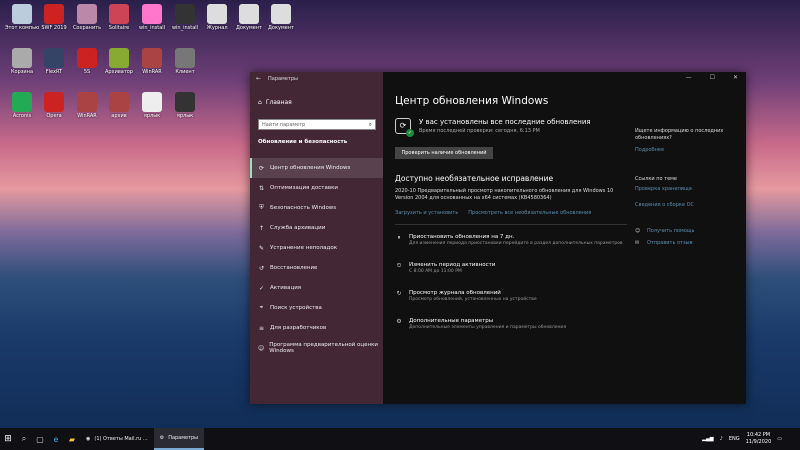  What do you see at coordinates (261, 207) in the screenshot?
I see `shield-icon: ⛨` at bounding box center [261, 207].